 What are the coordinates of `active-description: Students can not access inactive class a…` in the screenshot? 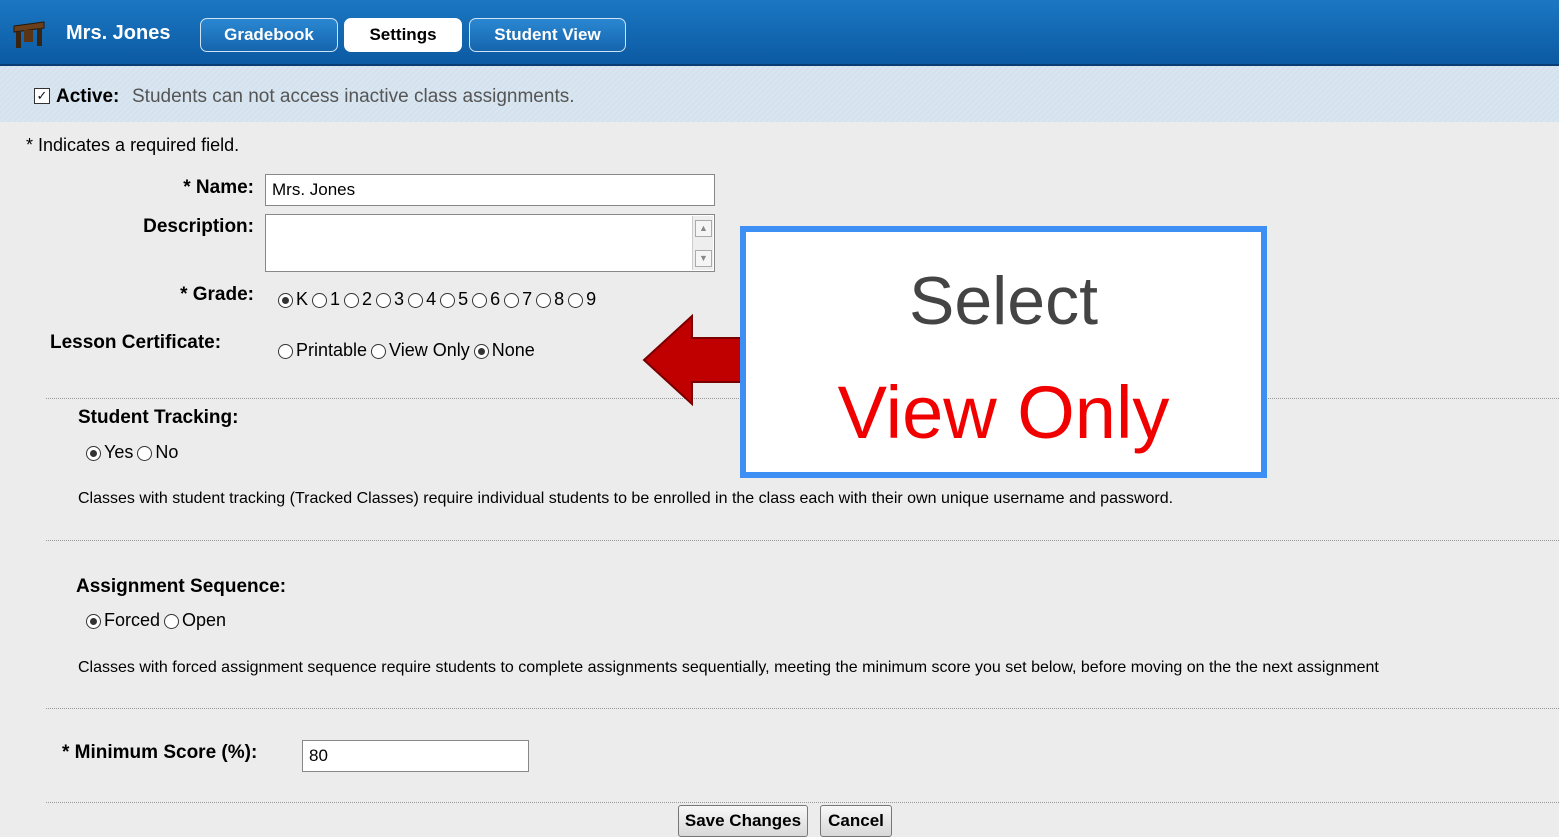 It's located at (353, 96).